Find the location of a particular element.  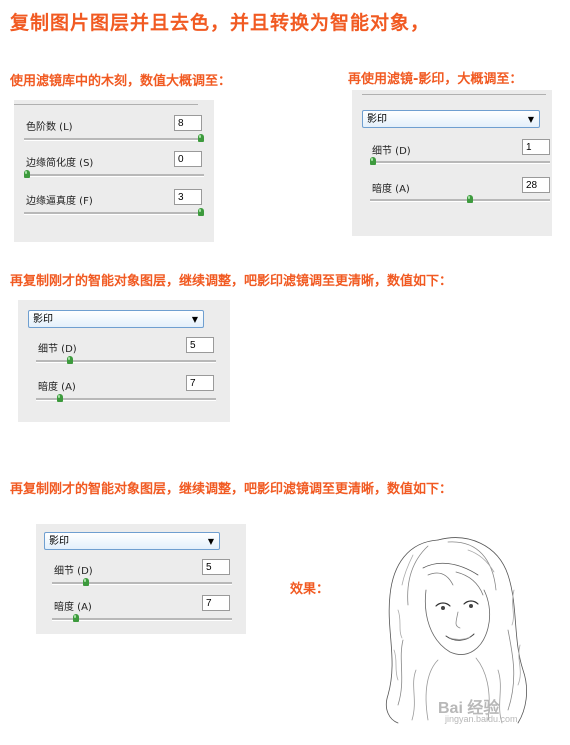

param-row: 边缘简化度 (S) 0 is located at coordinates (114, 168).